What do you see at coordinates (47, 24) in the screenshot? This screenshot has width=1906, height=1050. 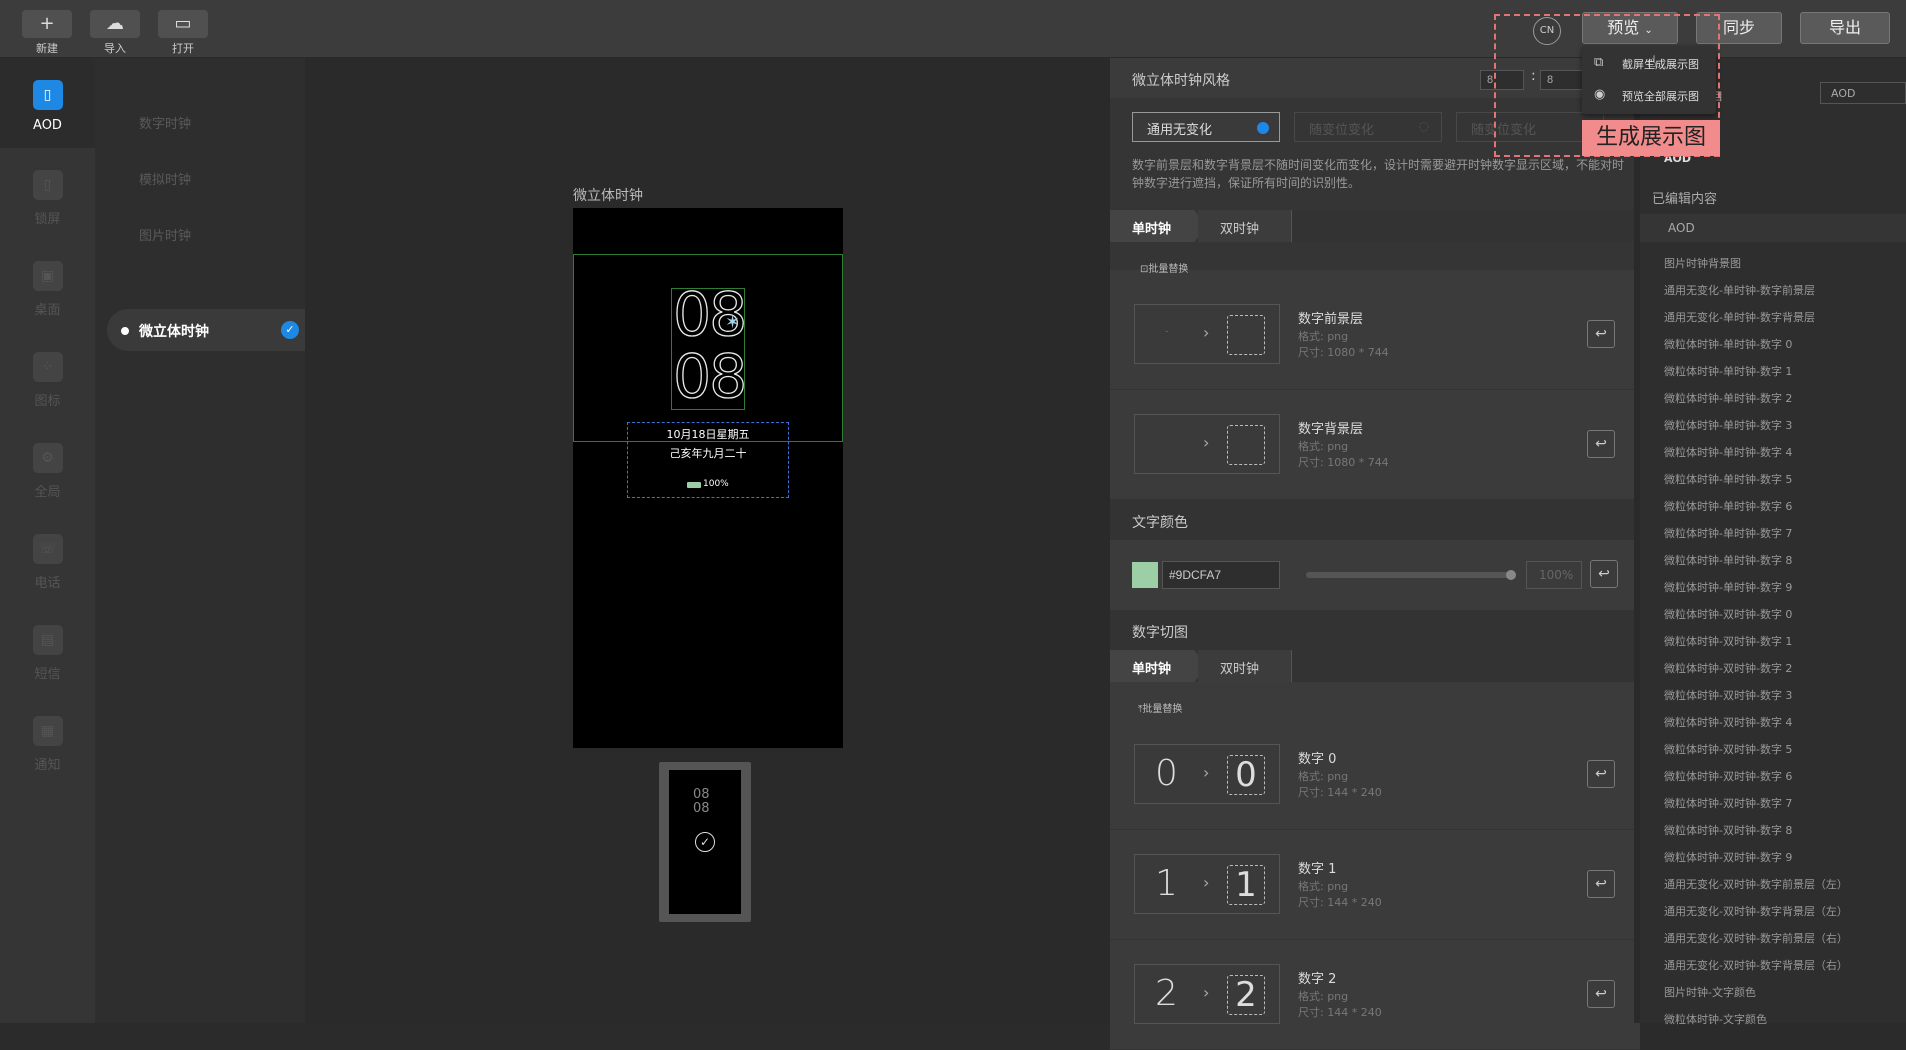 I see `plus-icon: +` at bounding box center [47, 24].